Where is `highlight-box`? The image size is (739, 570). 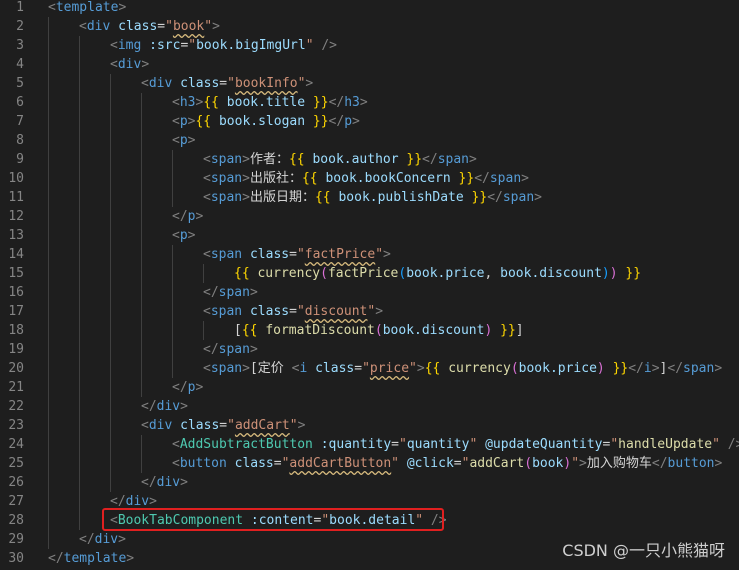
highlight-box is located at coordinates (273, 519).